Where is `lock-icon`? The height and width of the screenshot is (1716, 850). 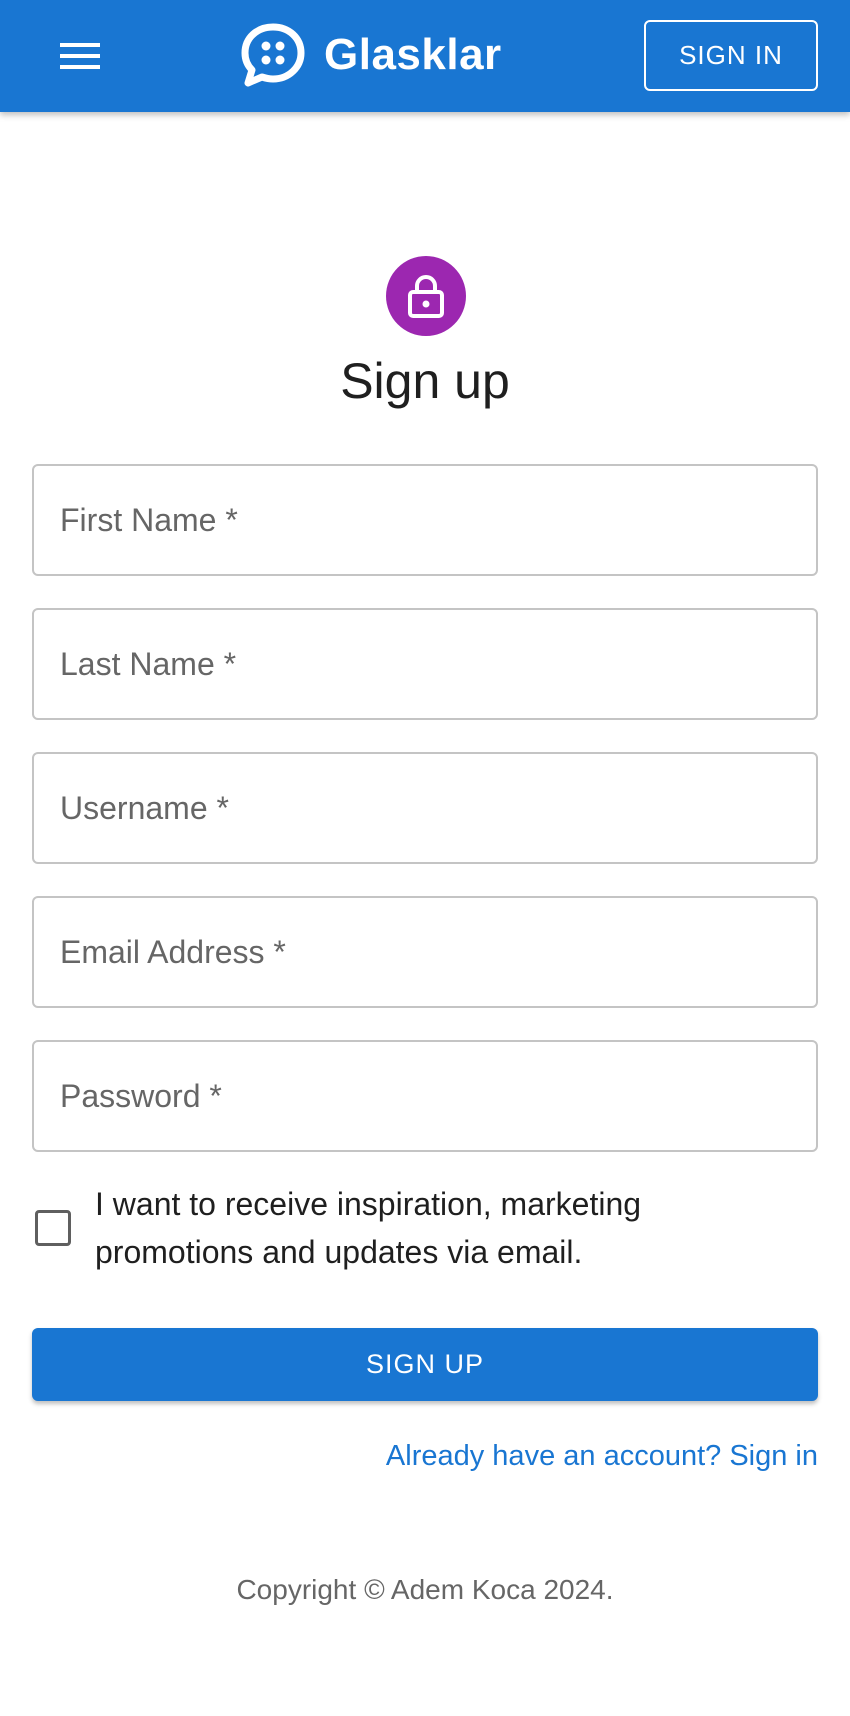 lock-icon is located at coordinates (426, 296).